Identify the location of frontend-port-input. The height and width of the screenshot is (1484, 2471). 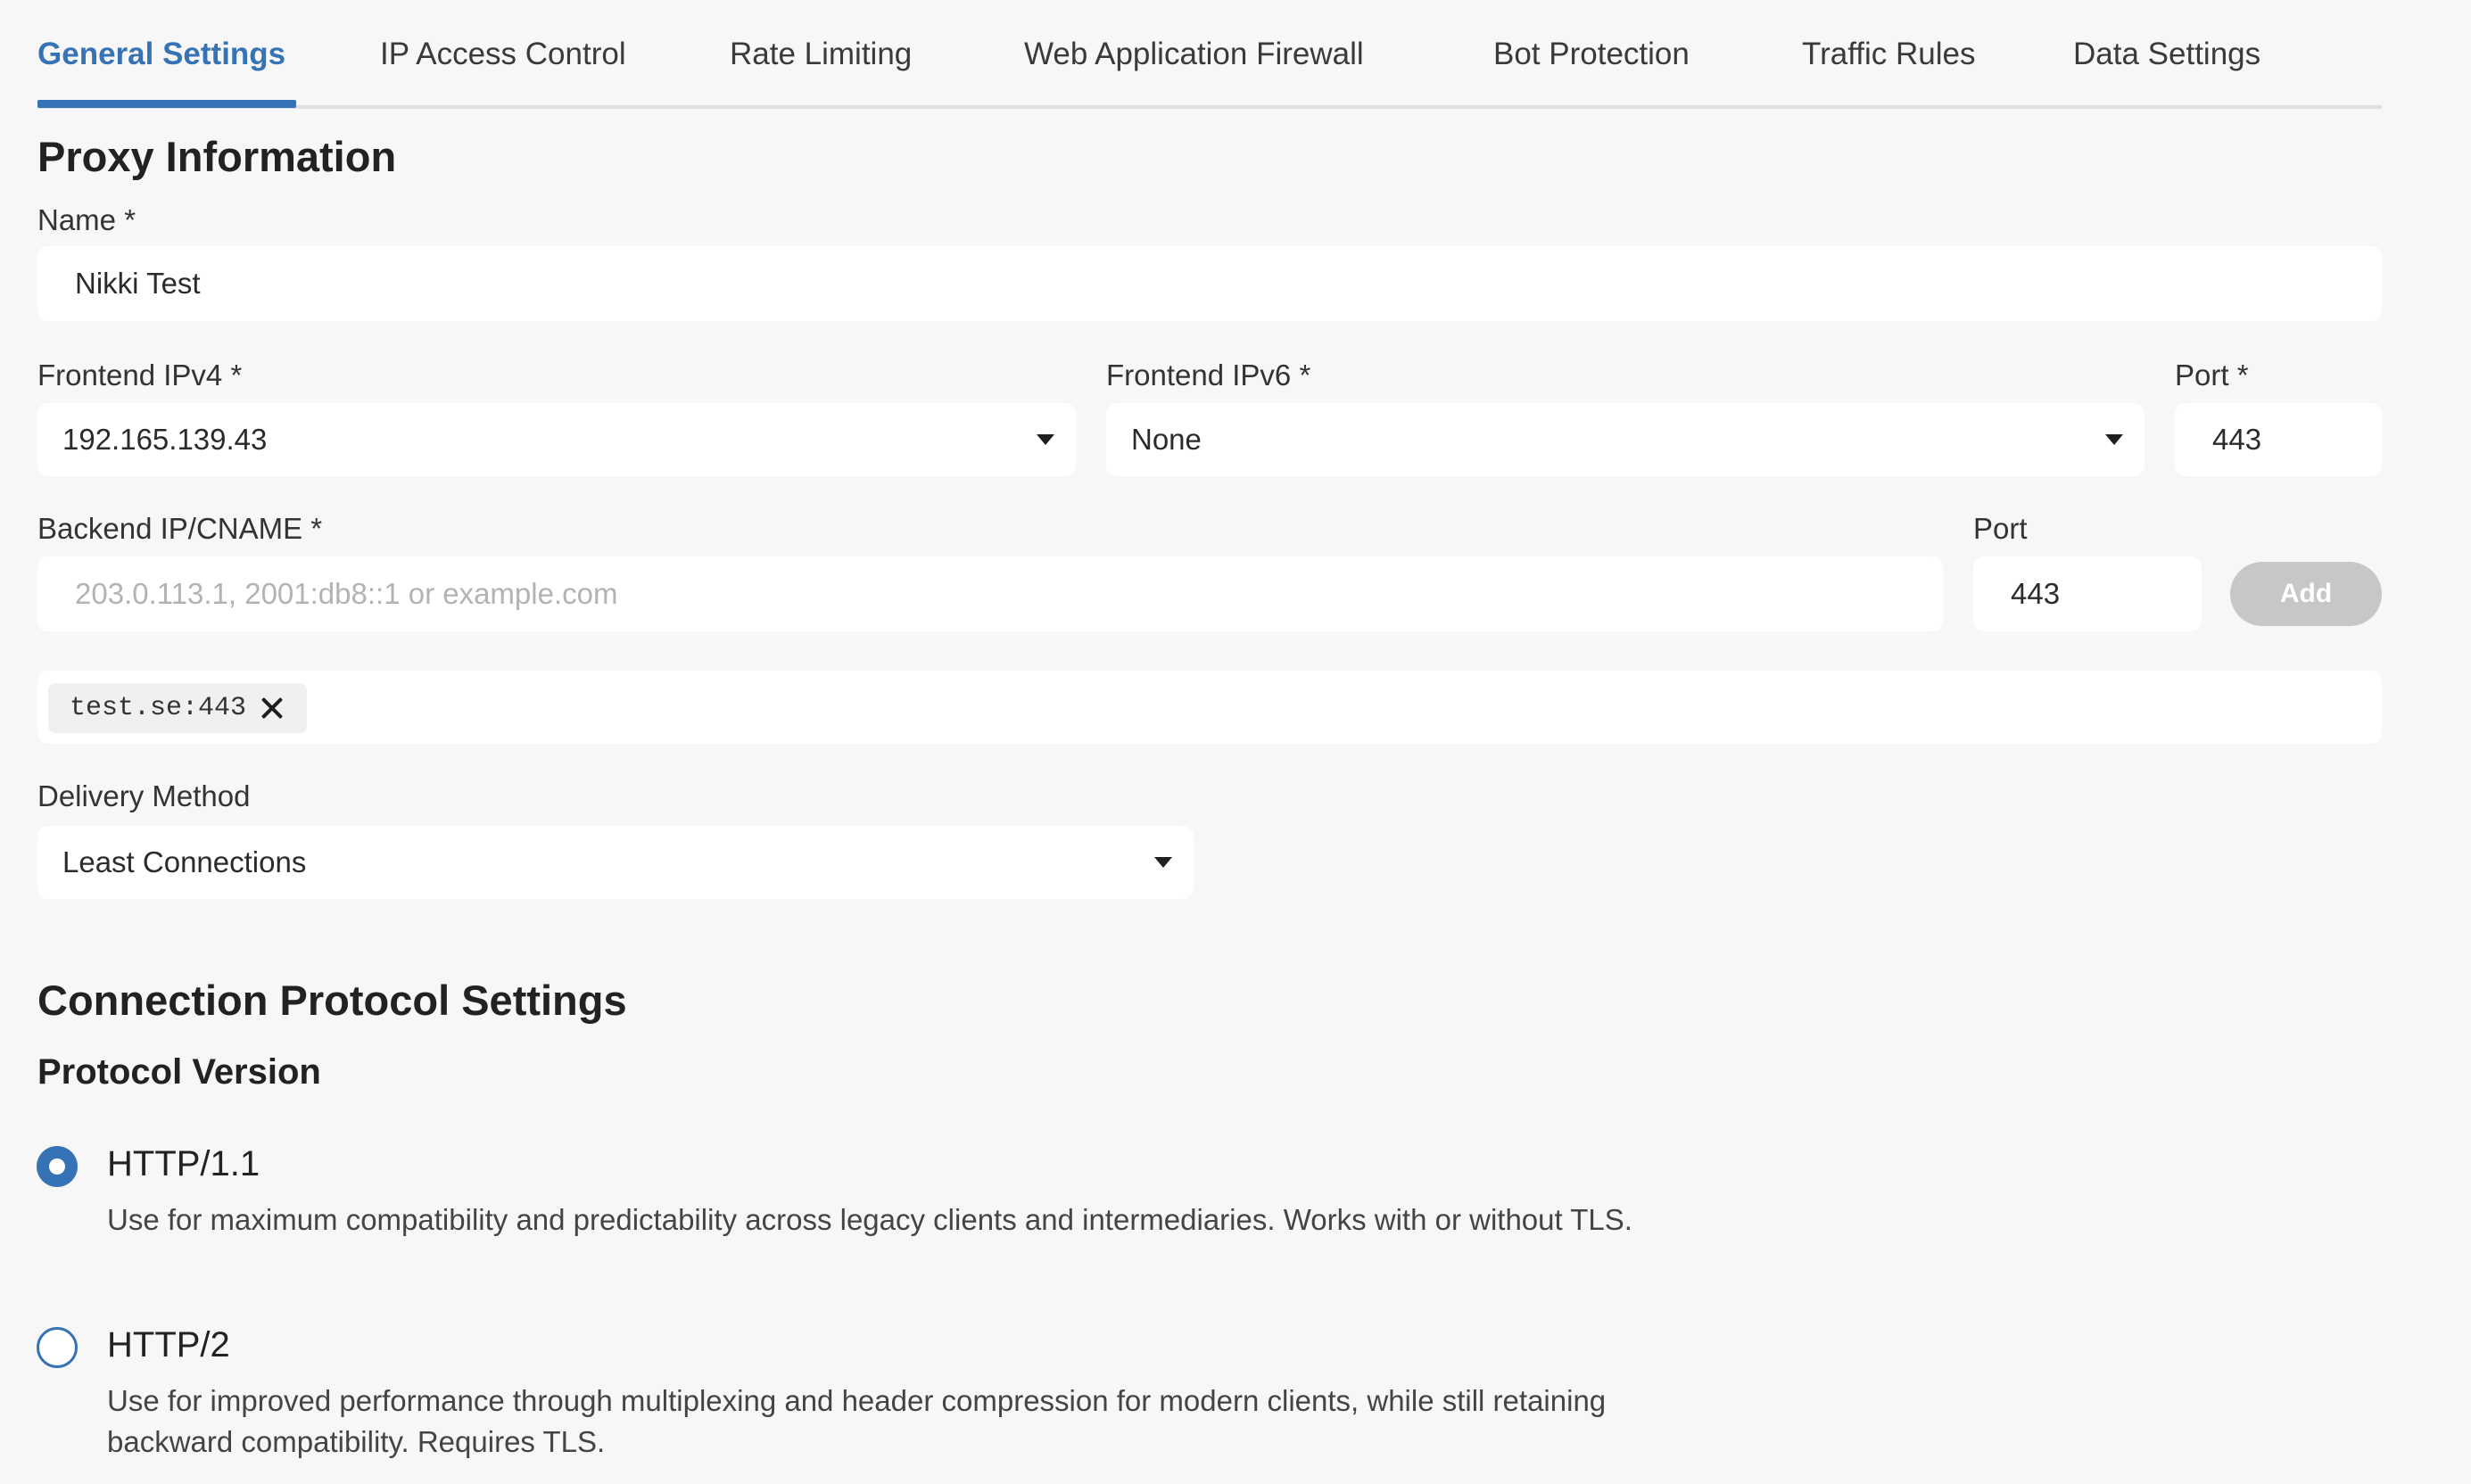
(2278, 439).